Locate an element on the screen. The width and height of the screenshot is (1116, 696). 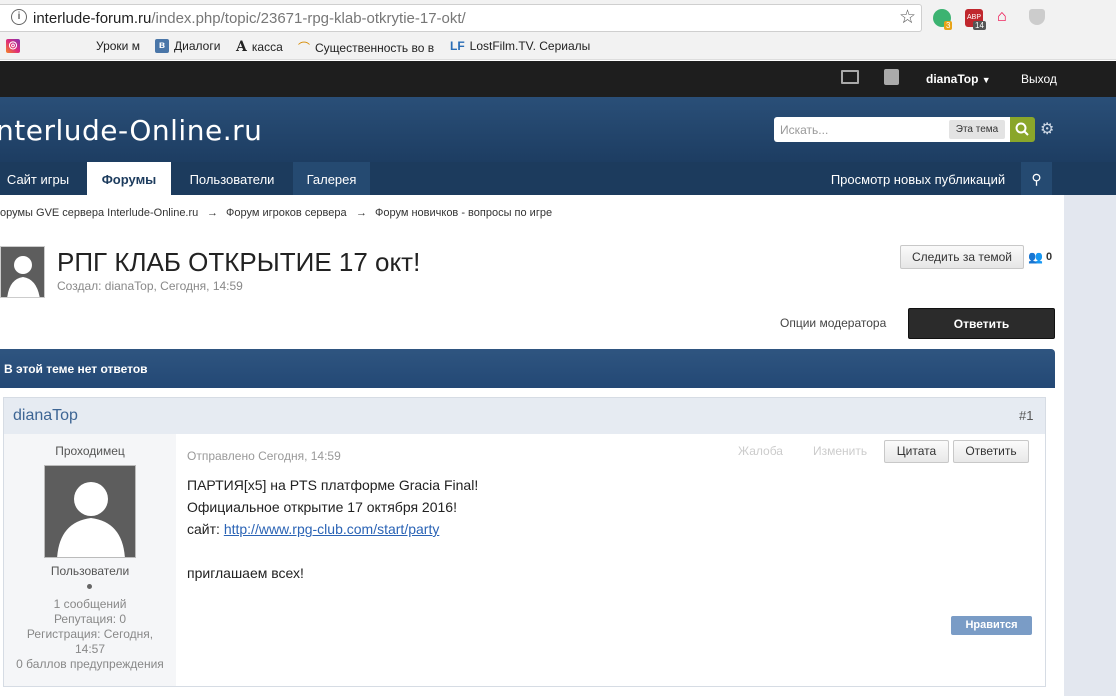
extension-badge: 3 is located at coordinates (948, 25).